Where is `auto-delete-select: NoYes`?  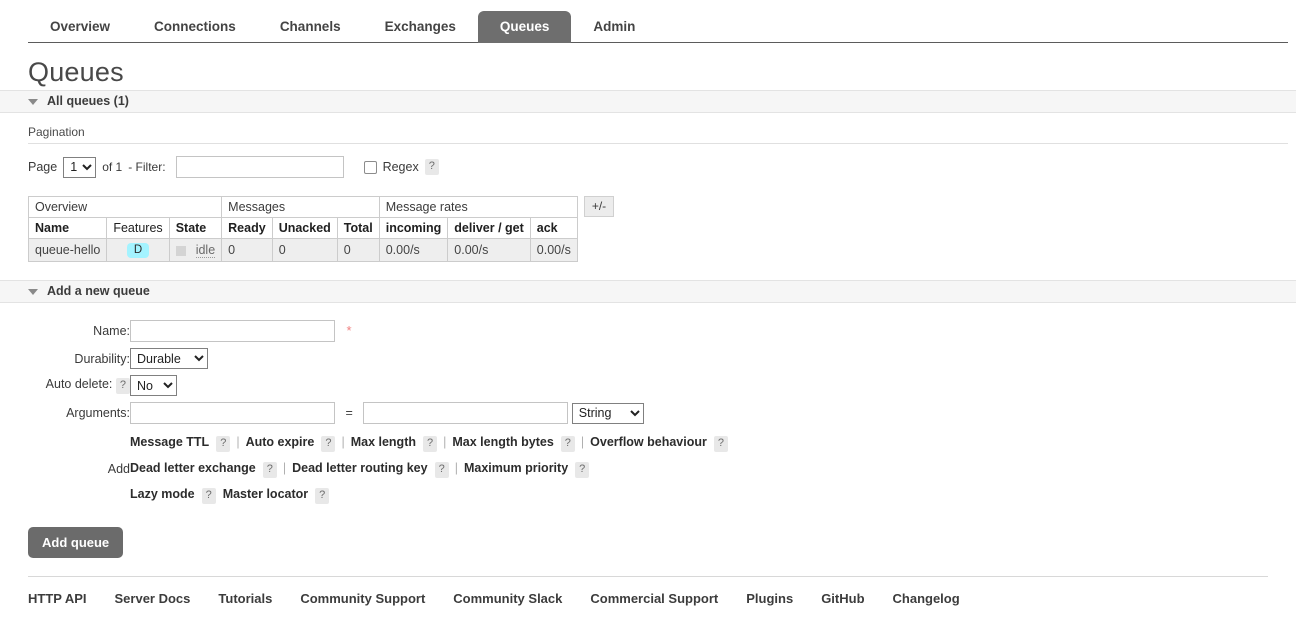 auto-delete-select: NoYes is located at coordinates (153, 385).